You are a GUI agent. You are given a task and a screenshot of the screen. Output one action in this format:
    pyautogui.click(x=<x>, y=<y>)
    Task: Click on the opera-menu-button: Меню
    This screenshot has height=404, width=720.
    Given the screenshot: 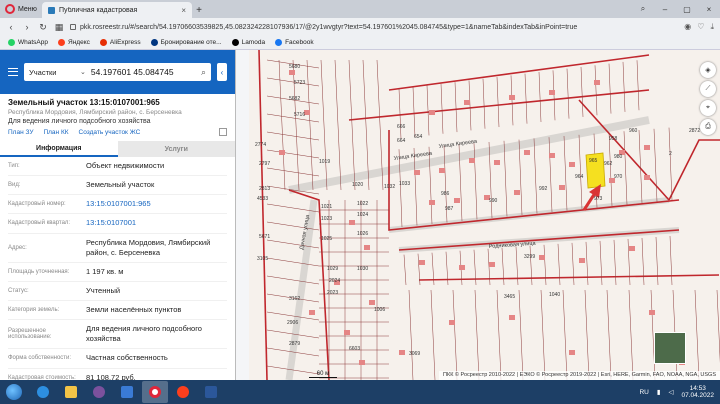 What is the action you would take?
    pyautogui.click(x=20, y=9)
    